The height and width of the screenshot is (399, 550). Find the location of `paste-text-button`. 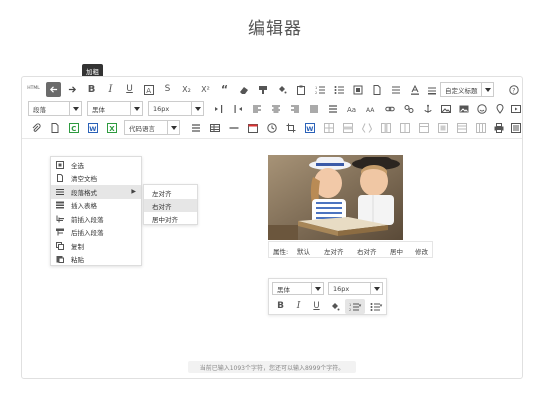

paste-text-button is located at coordinates (300, 89).